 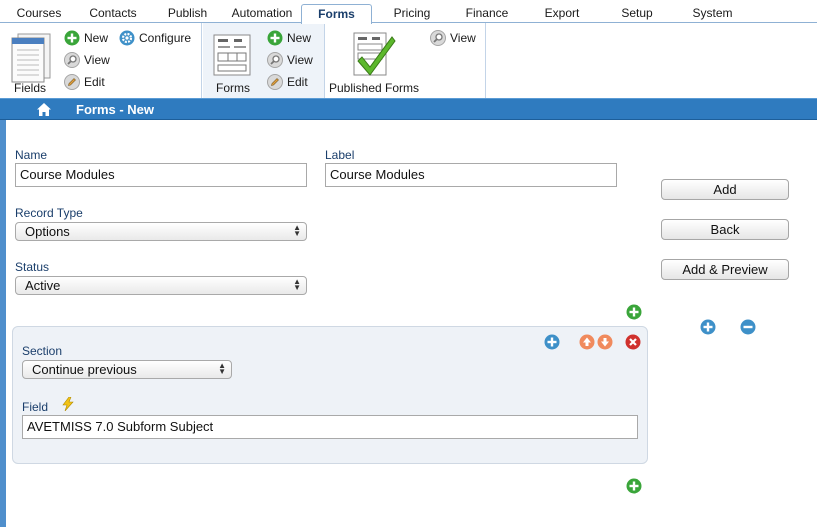 I want to click on ribbon-group-forms: Forms New View Edit, so click(x=264, y=60).